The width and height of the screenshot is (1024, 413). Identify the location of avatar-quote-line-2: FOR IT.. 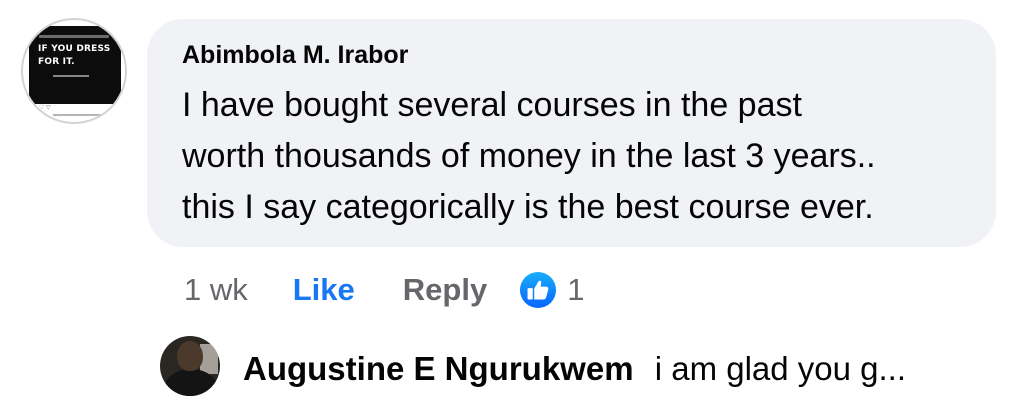
(56, 62).